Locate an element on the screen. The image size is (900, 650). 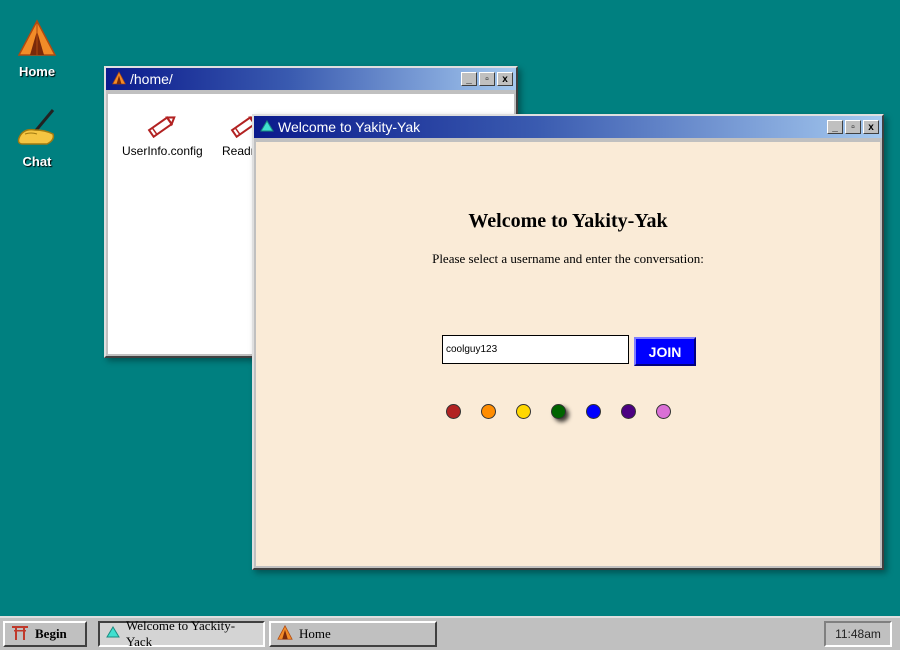
color-picker is located at coordinates (558, 411).